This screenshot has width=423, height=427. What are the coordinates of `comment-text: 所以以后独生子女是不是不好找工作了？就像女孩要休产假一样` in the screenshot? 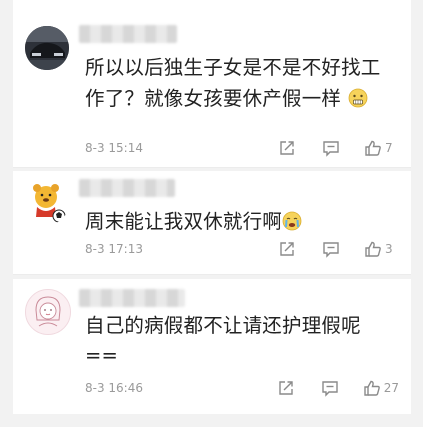 It's located at (239, 84).